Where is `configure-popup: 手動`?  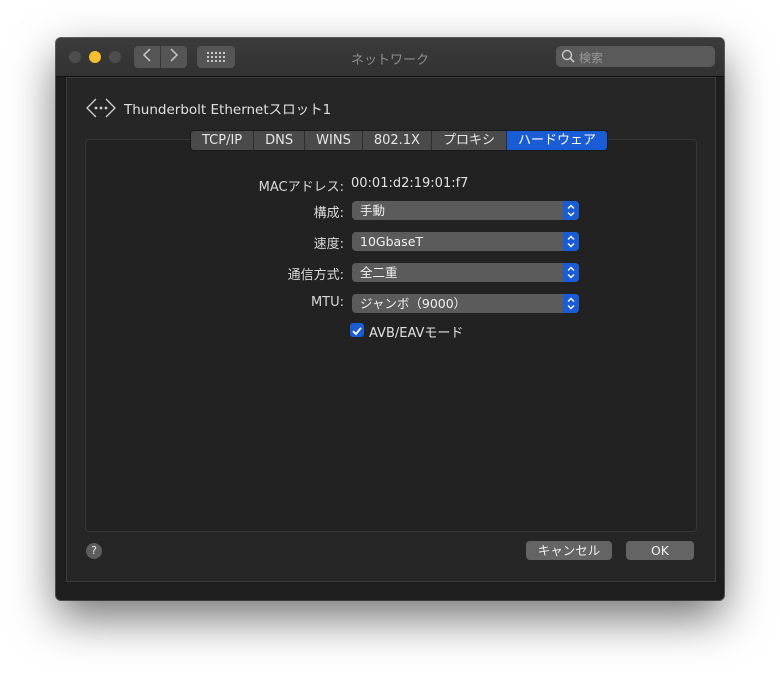 configure-popup: 手動 is located at coordinates (465, 210).